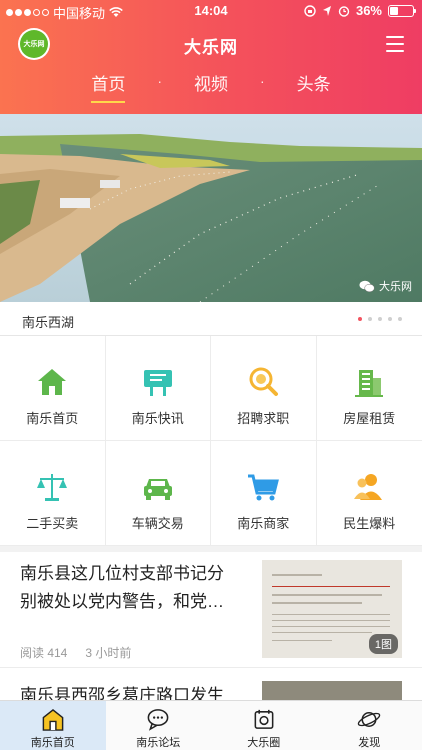 Image resolution: width=422 pixels, height=750 pixels. I want to click on grid-item-rental: 房屋租赁, so click(369, 388).